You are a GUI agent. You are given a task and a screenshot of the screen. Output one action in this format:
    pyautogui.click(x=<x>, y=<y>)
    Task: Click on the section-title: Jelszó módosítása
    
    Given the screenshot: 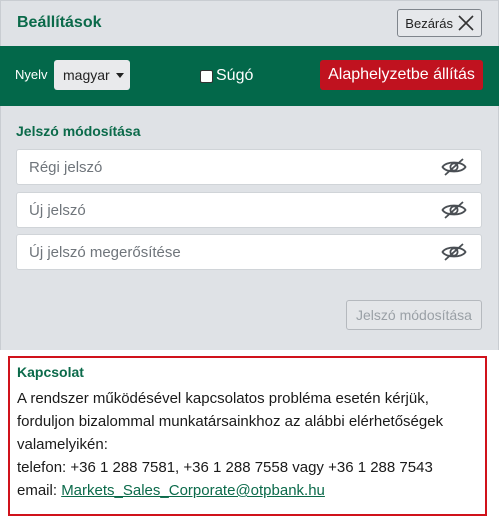 What is the action you would take?
    pyautogui.click(x=78, y=131)
    